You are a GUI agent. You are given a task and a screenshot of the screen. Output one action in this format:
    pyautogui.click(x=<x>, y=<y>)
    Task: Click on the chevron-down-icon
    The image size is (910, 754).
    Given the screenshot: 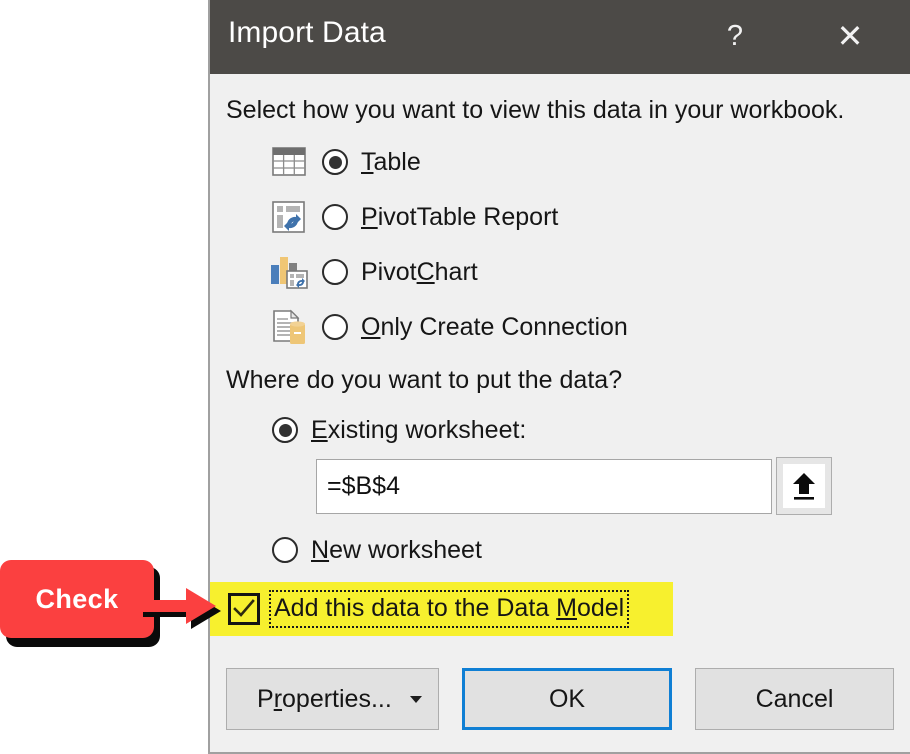 What is the action you would take?
    pyautogui.click(x=416, y=699)
    